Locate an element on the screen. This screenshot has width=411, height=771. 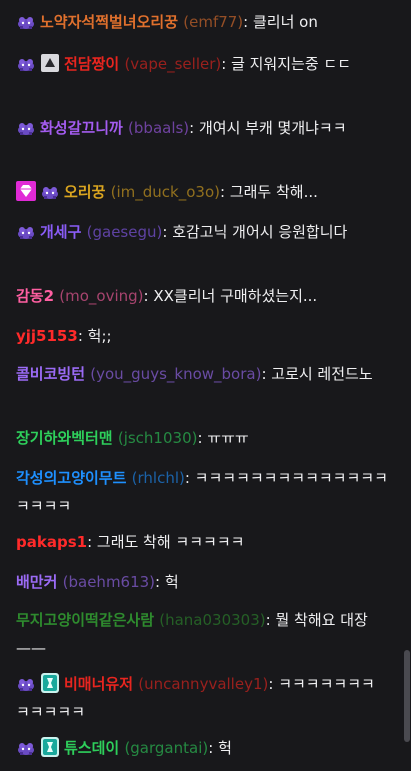
chat-message-text: 그래도 착해 ㅋㅋㅋㅋㅋ is located at coordinates (170, 542).